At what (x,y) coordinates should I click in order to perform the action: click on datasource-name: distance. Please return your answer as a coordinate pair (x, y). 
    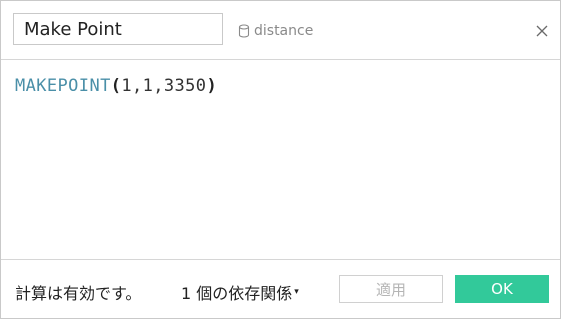
    Looking at the image, I should click on (284, 31).